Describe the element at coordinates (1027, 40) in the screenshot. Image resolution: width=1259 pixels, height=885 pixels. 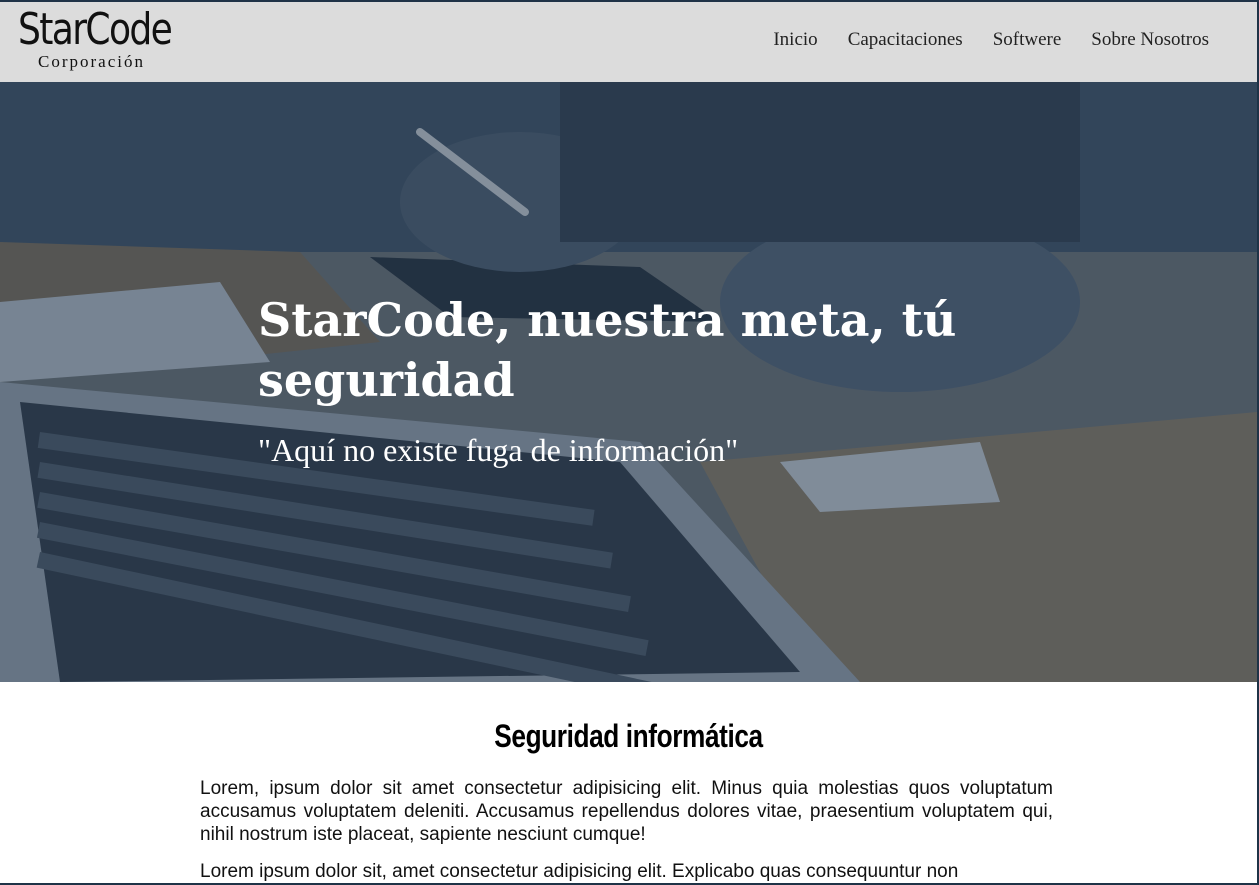
I see `nav-link-softwere: Softwere` at that location.